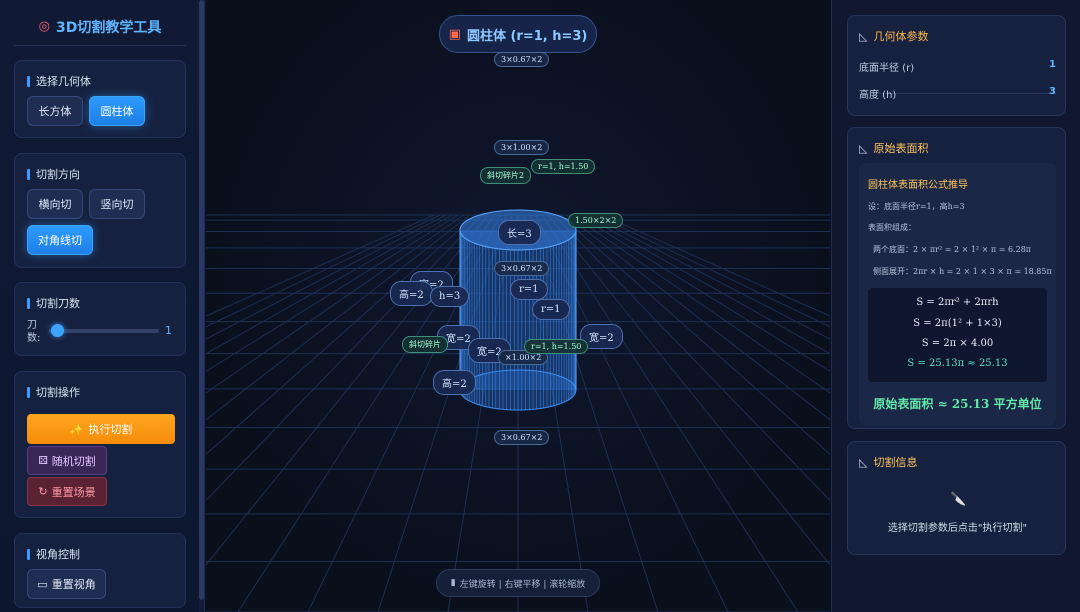 The height and width of the screenshot is (612, 1080). What do you see at coordinates (106, 81) in the screenshot?
I see `shape-panel-header: 选择几何体` at bounding box center [106, 81].